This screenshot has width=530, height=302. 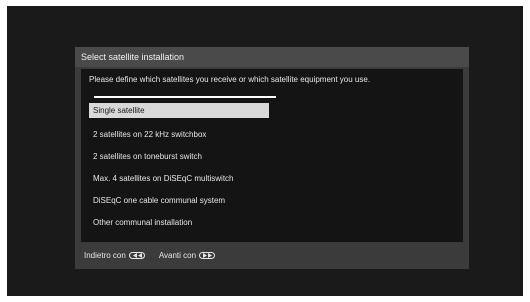 What do you see at coordinates (179, 178) in the screenshot?
I see `option-diseqc-multiswitch: Max. 4 satellites on DiSEqC multiswitch` at bounding box center [179, 178].